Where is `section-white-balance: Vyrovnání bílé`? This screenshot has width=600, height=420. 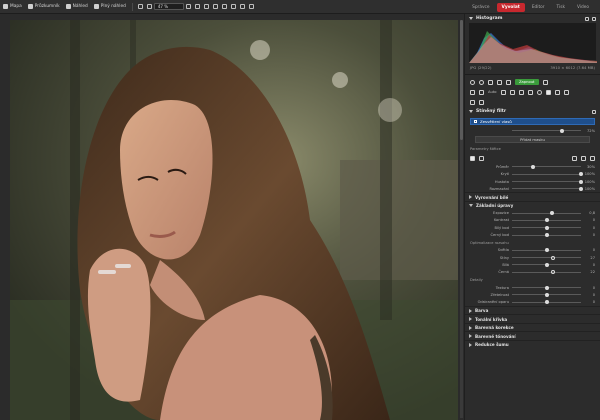
section-white-balance: Vyrovnání bílé is located at coordinates (532, 196).